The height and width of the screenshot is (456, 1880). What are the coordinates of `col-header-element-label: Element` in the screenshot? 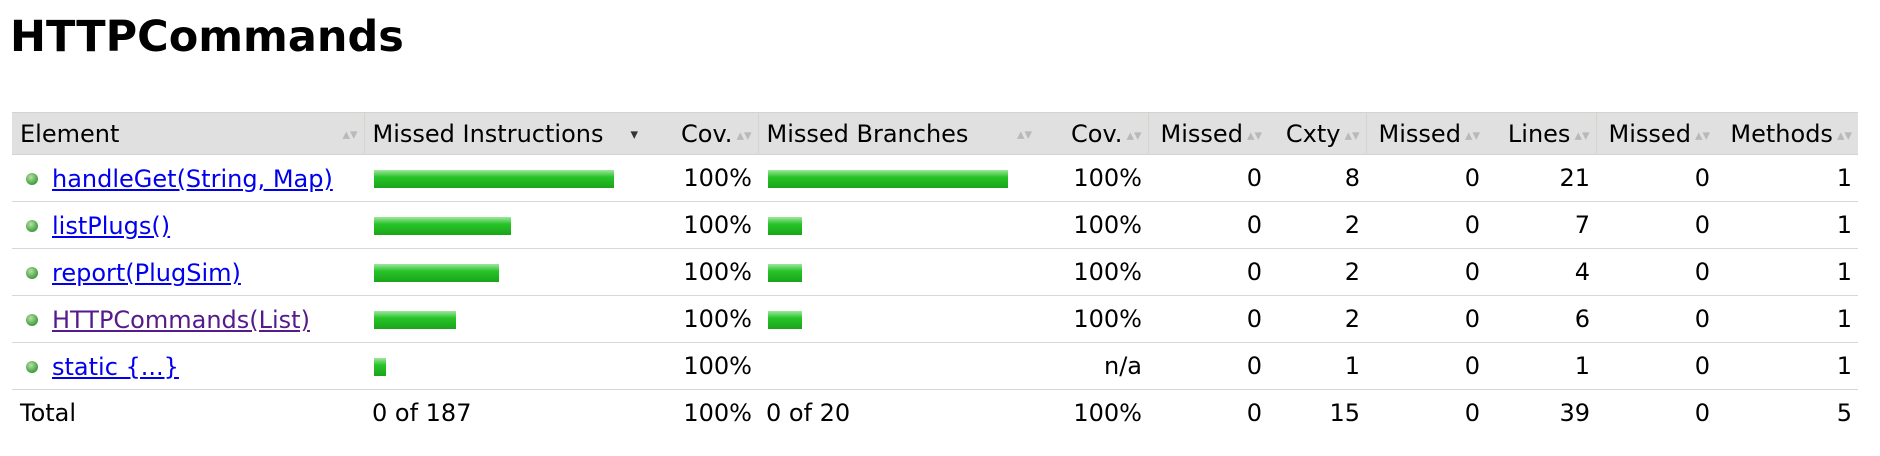 It's located at (70, 133).